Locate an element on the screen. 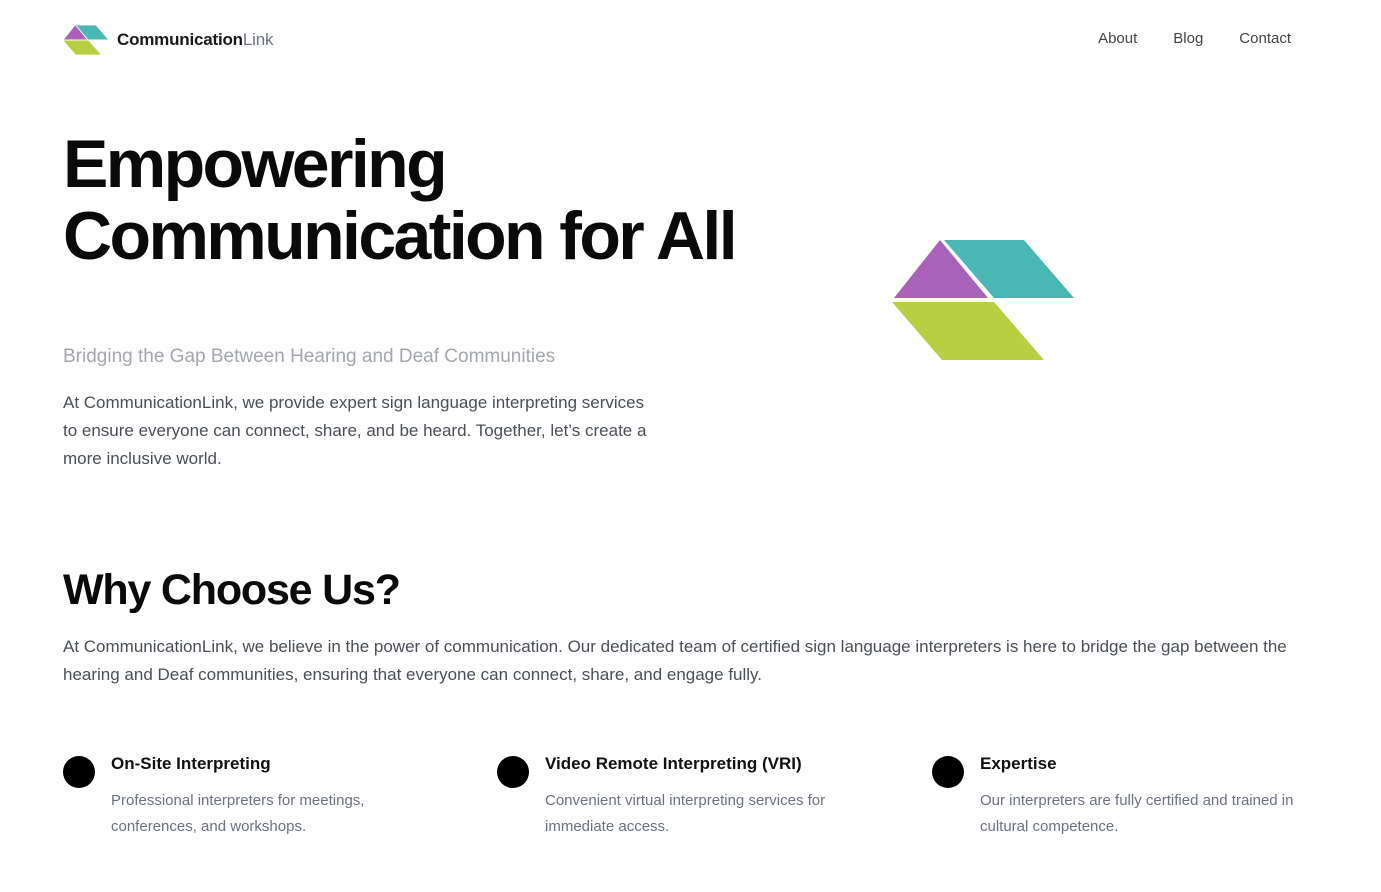 This screenshot has height=892, width=1381. logo-mark-icon is located at coordinates (86, 40).